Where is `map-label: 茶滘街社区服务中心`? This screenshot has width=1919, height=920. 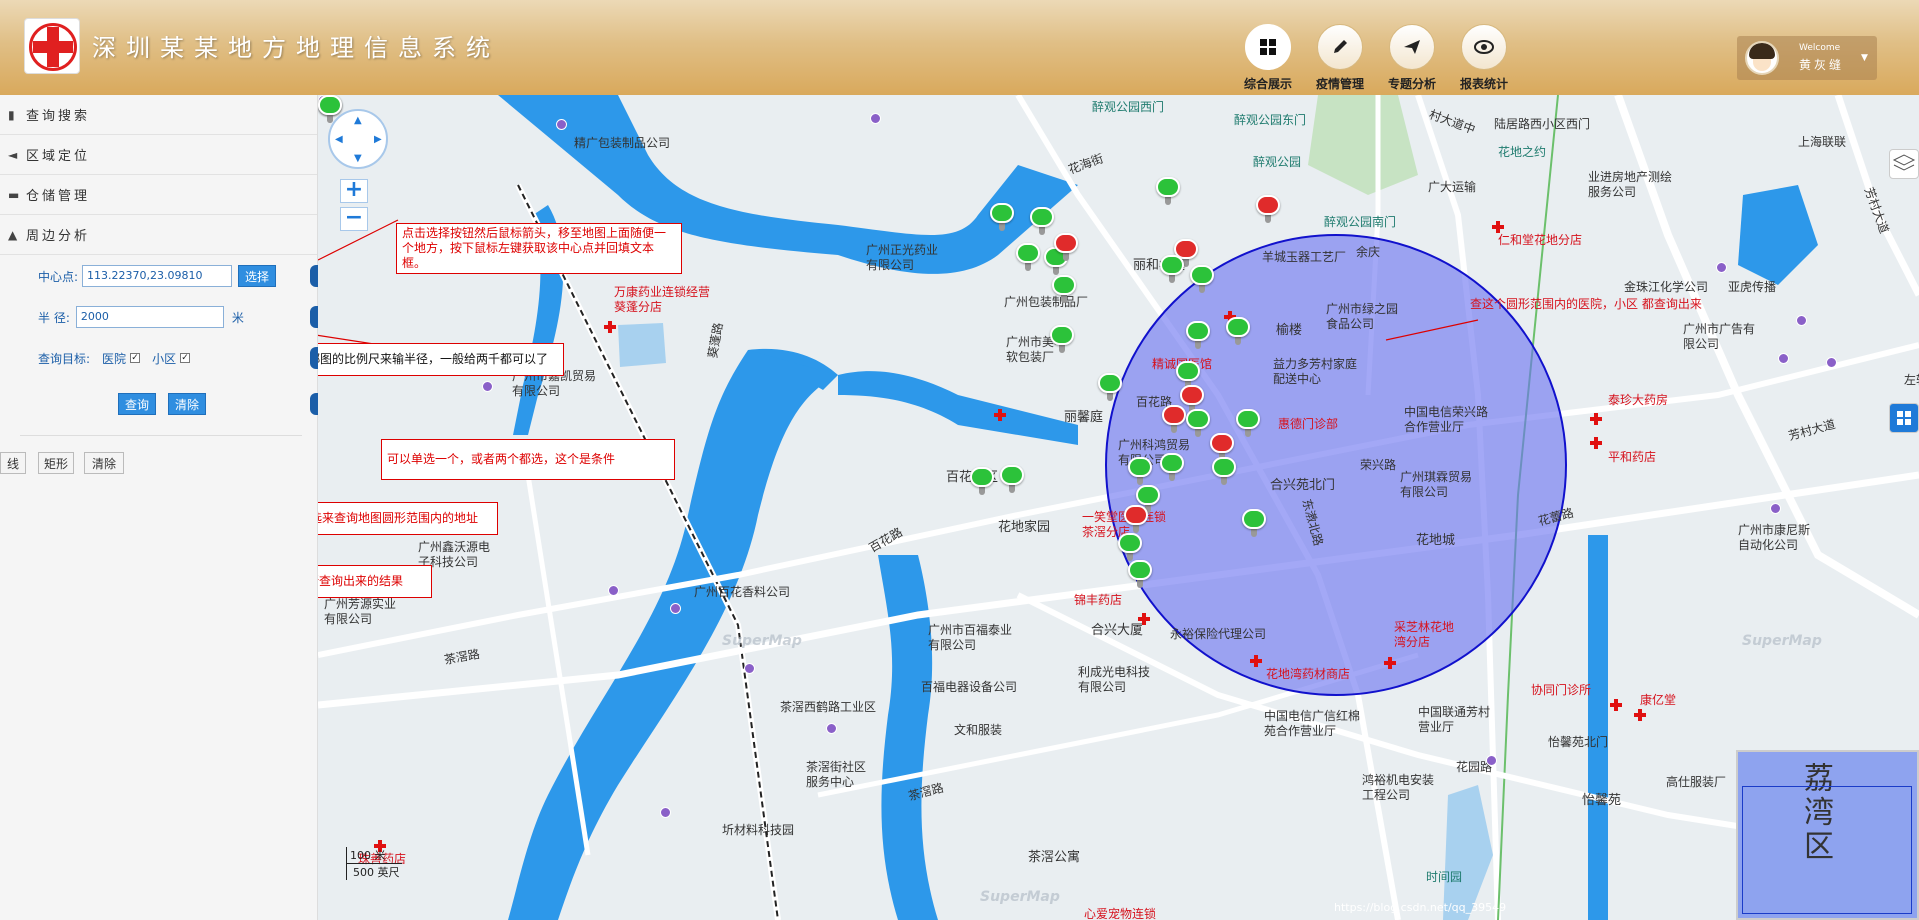
map-label: 茶滘街社区服务中心 is located at coordinates (836, 774).